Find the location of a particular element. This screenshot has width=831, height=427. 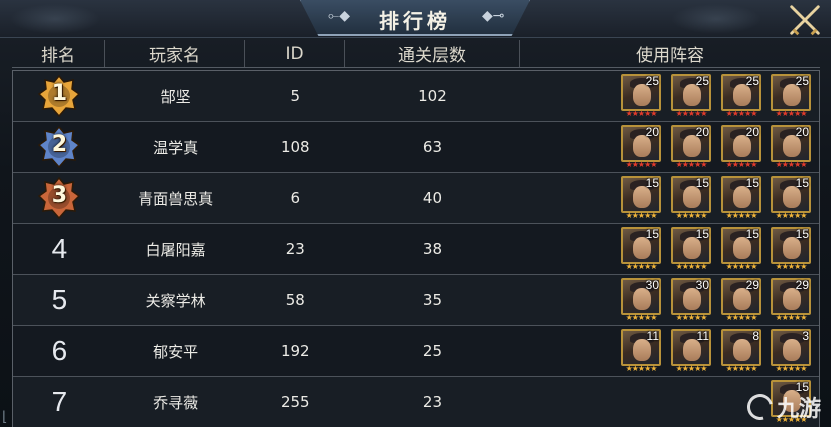

rank-number: 4 is located at coordinates (59, 248).